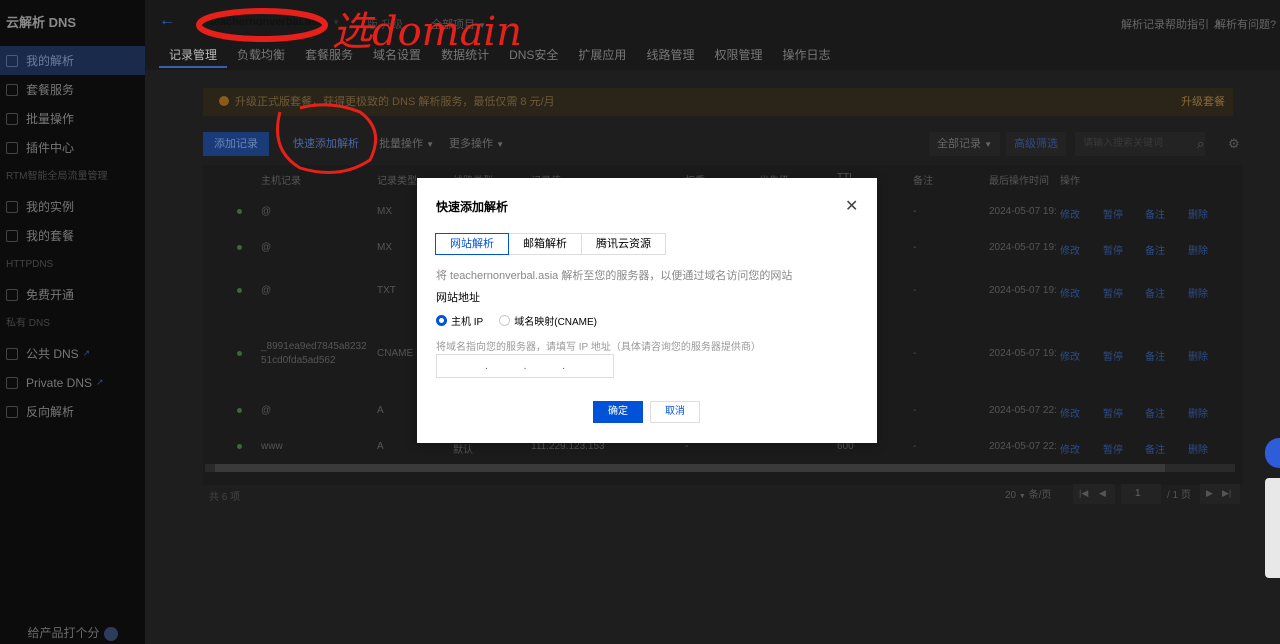  What do you see at coordinates (458, 24) in the screenshot?
I see `project-selector: 全部项目 ▼` at bounding box center [458, 24].